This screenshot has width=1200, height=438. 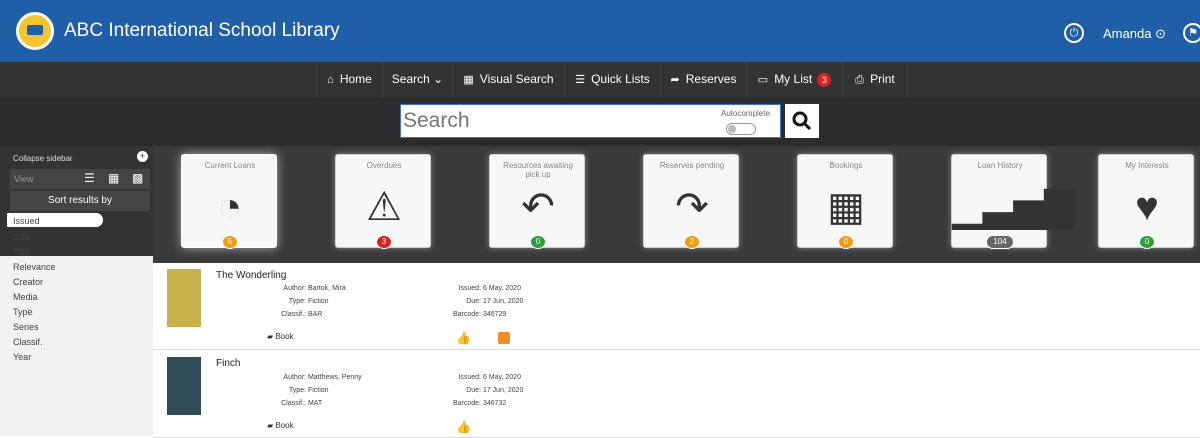 What do you see at coordinates (1147, 207) in the screenshot?
I see `heart-icon: ♥` at bounding box center [1147, 207].